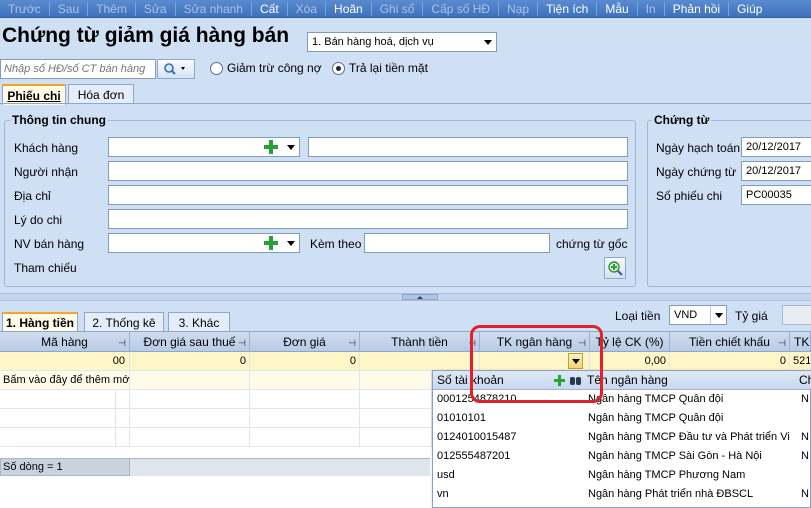  I want to click on add-bank-account-button, so click(559, 382).